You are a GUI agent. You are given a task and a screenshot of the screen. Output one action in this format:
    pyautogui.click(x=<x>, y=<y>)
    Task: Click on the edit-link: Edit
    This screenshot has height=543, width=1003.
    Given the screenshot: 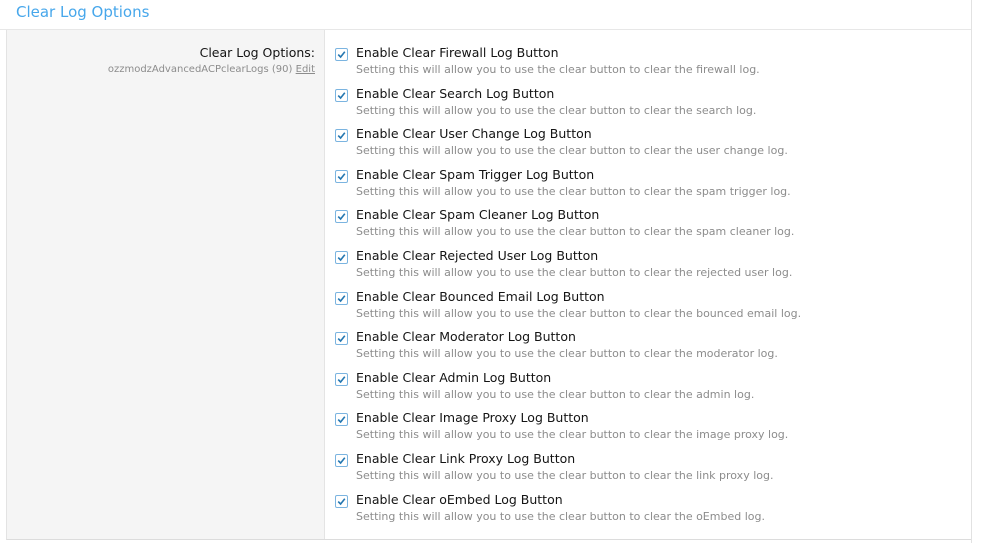 What is the action you would take?
    pyautogui.click(x=305, y=69)
    